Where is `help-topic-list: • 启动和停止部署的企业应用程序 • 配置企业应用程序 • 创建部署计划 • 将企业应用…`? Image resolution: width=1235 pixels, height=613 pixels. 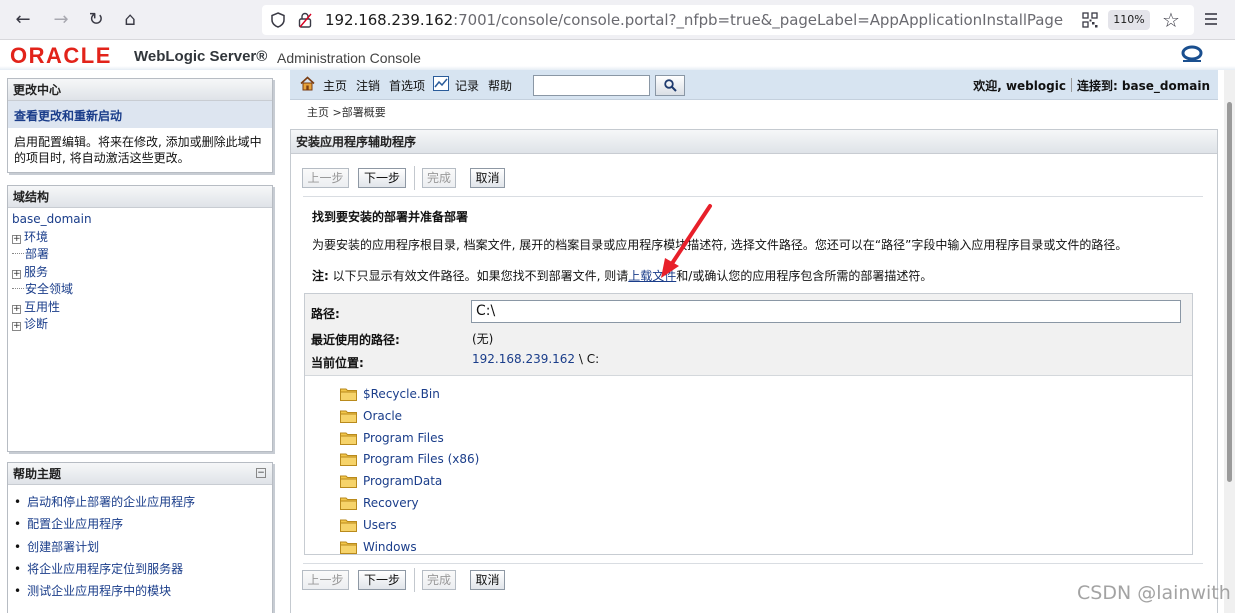
help-topic-list: • 启动和停止部署的企业应用程序 • 配置企业应用程序 • 创建部署计划 • 将企业应用… is located at coordinates (140, 546).